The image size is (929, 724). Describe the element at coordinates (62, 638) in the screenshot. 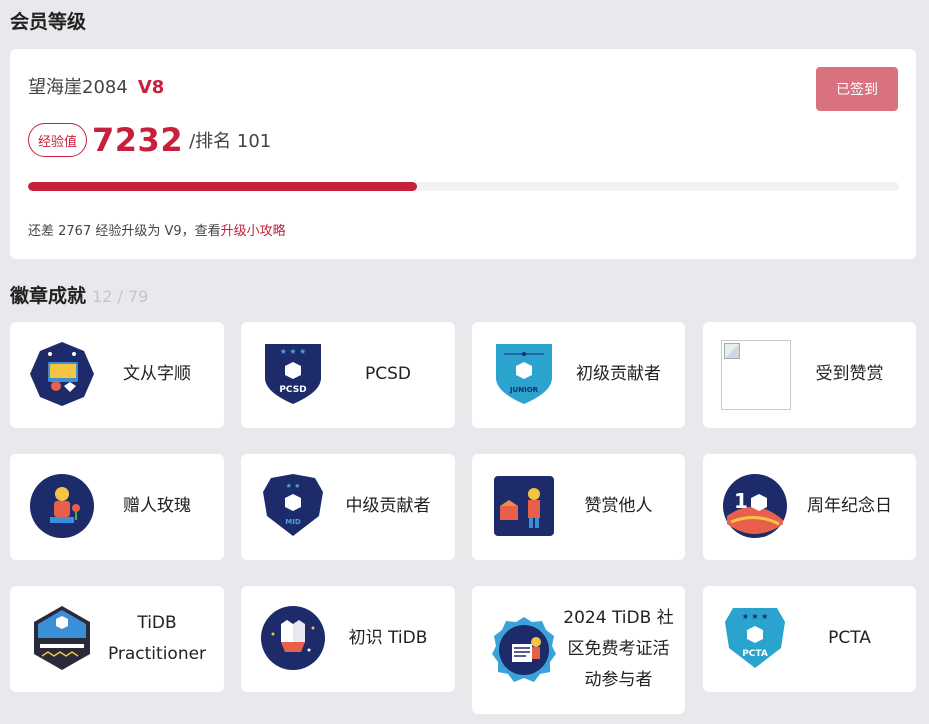

I see `tidb-practitioner-badge-icon` at that location.